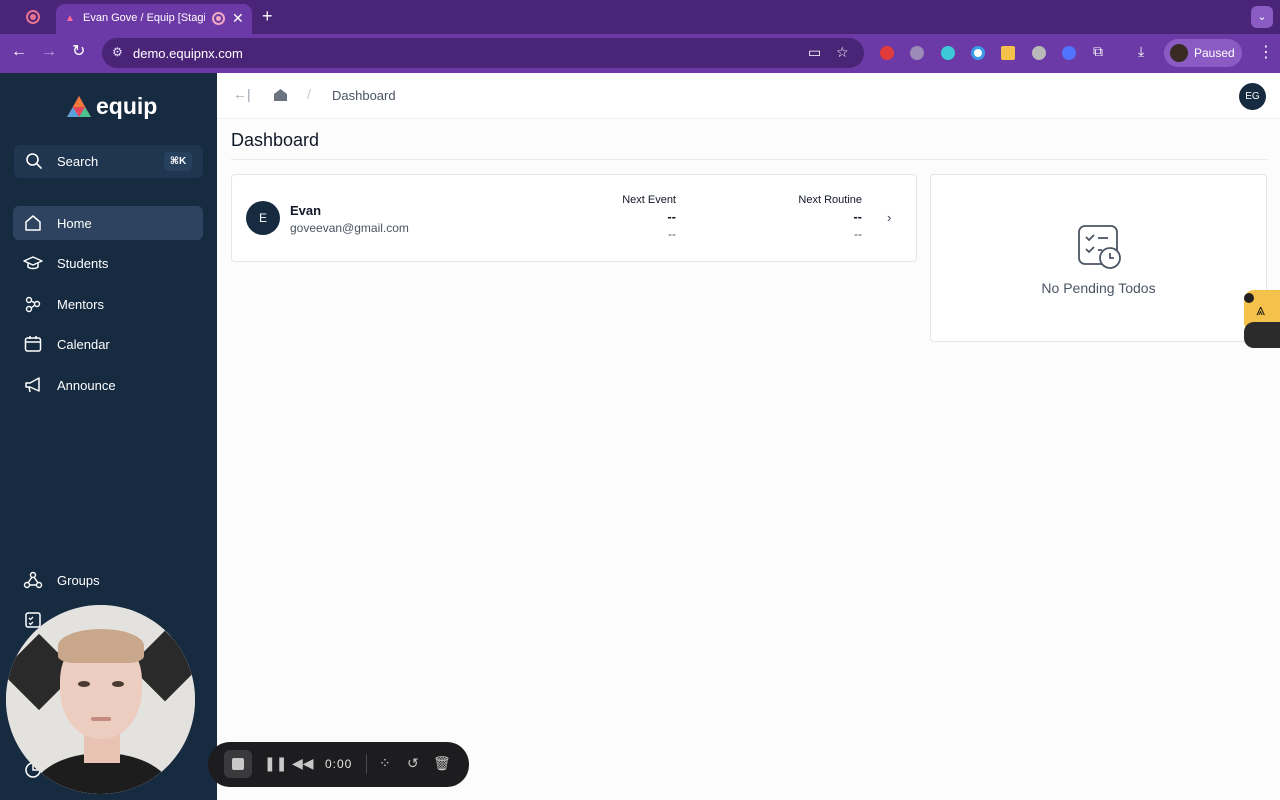 This screenshot has height=800, width=1280. What do you see at coordinates (1008, 53) in the screenshot?
I see `extension-5-icon` at bounding box center [1008, 53].